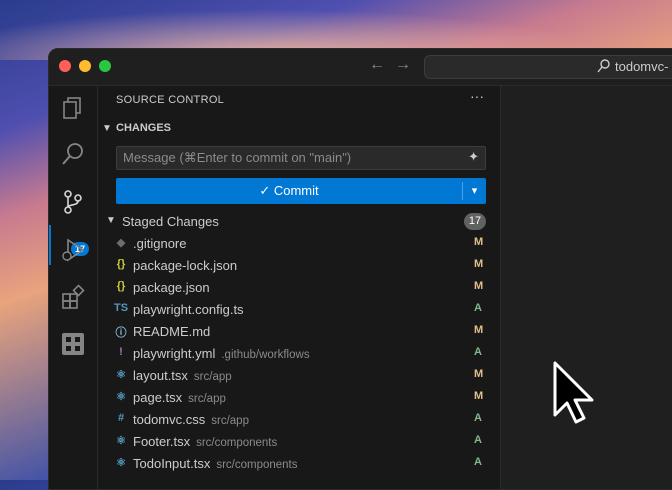 This screenshot has height=490, width=672. What do you see at coordinates (299, 266) in the screenshot?
I see `file-row: {} package-lock.json M` at bounding box center [299, 266].